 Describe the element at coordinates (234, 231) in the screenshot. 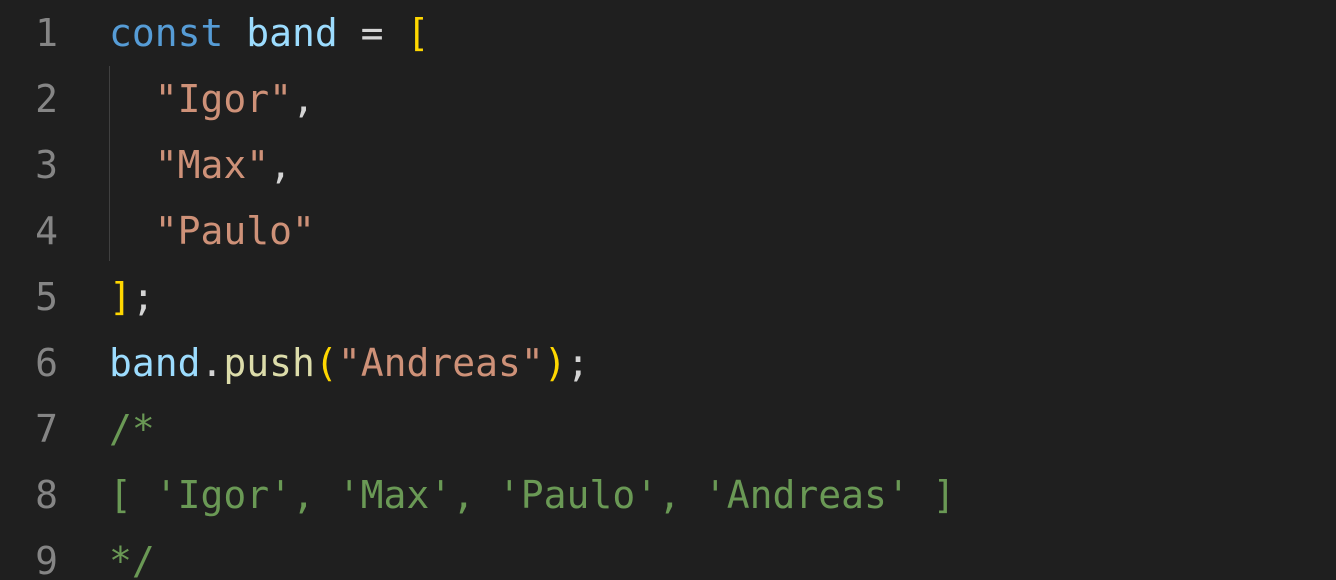

I see `token-string: "Paulo"` at that location.